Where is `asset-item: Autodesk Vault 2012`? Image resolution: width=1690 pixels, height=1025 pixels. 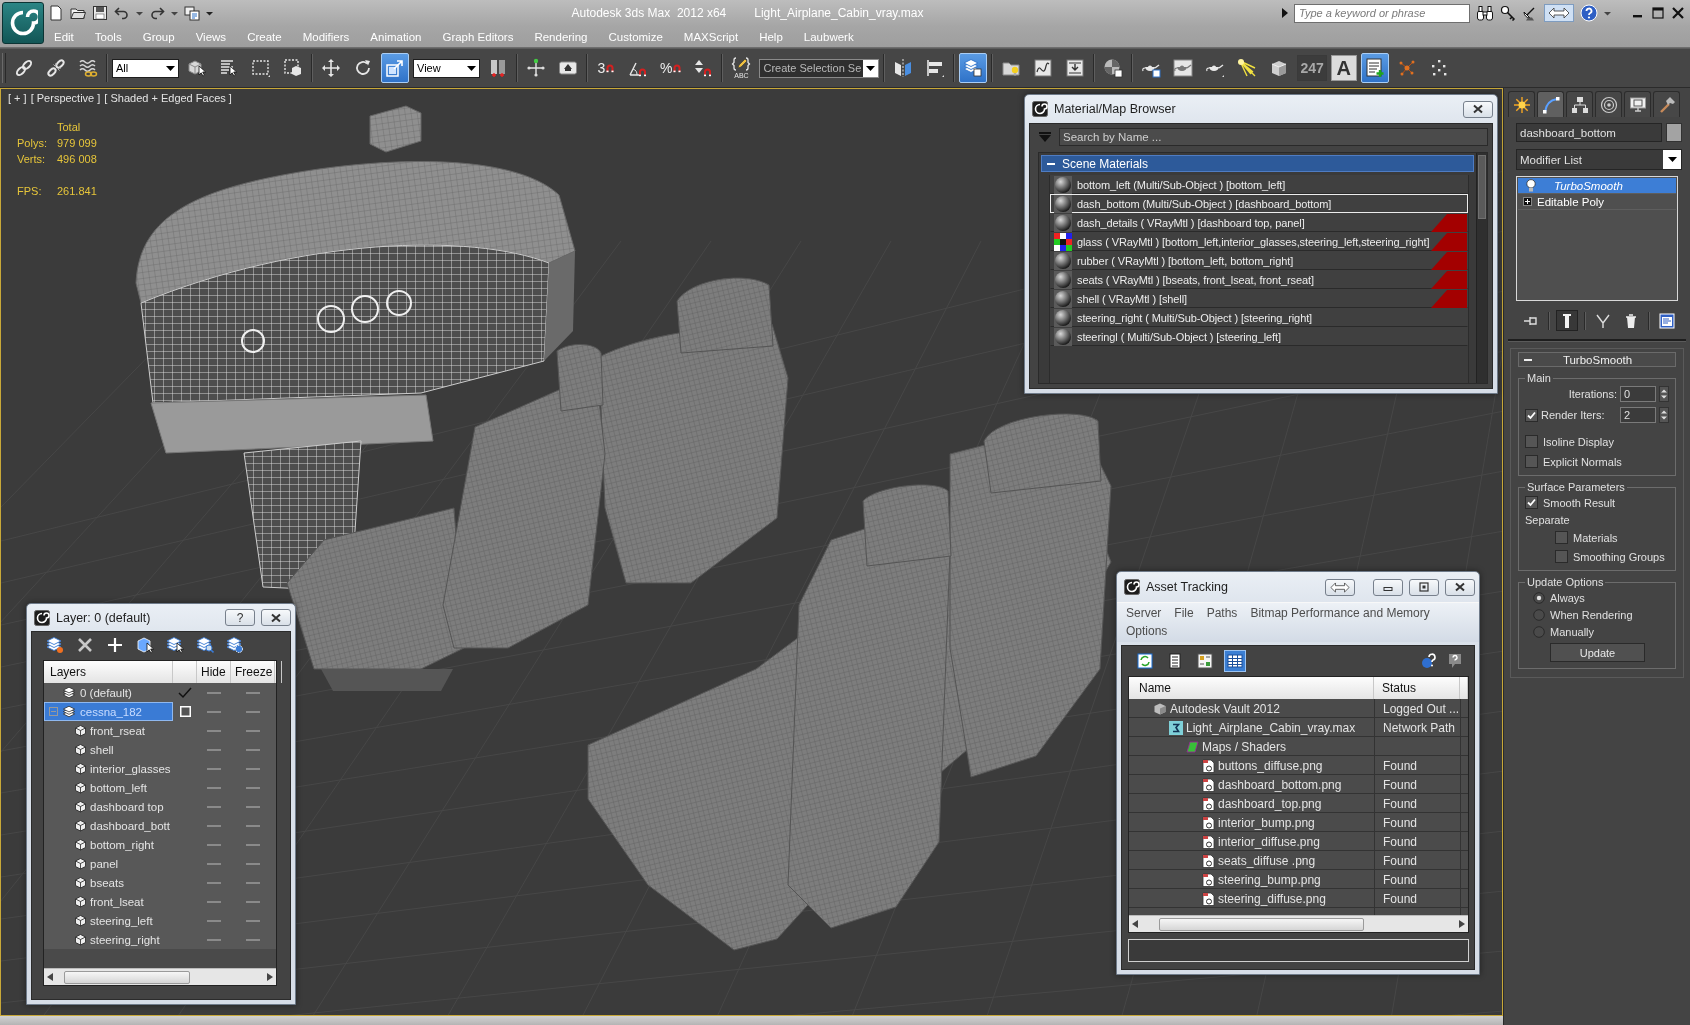
asset-item: Autodesk Vault 2012 is located at coordinates (1251, 708).